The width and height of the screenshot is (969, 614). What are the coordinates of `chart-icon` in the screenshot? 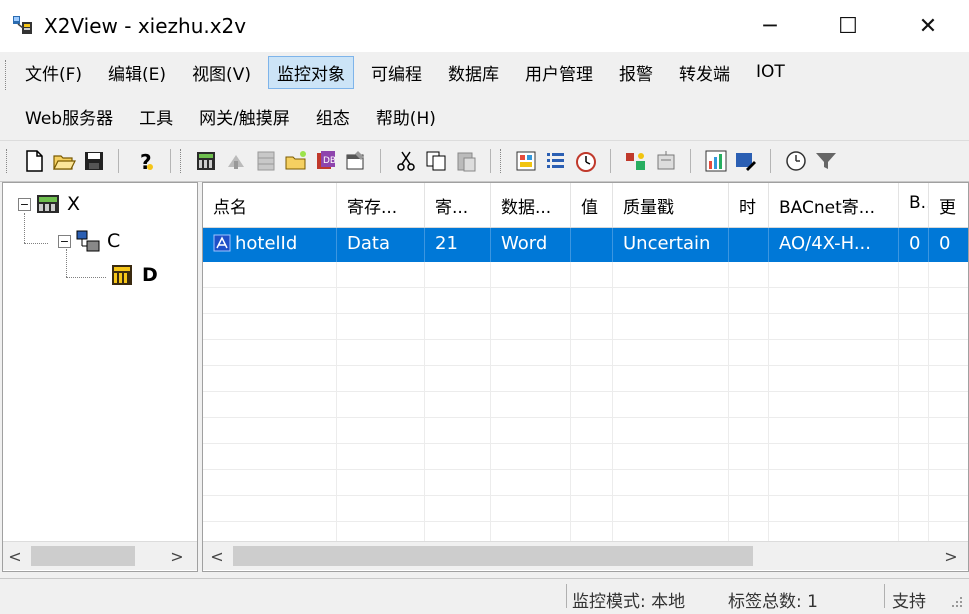 It's located at (716, 161).